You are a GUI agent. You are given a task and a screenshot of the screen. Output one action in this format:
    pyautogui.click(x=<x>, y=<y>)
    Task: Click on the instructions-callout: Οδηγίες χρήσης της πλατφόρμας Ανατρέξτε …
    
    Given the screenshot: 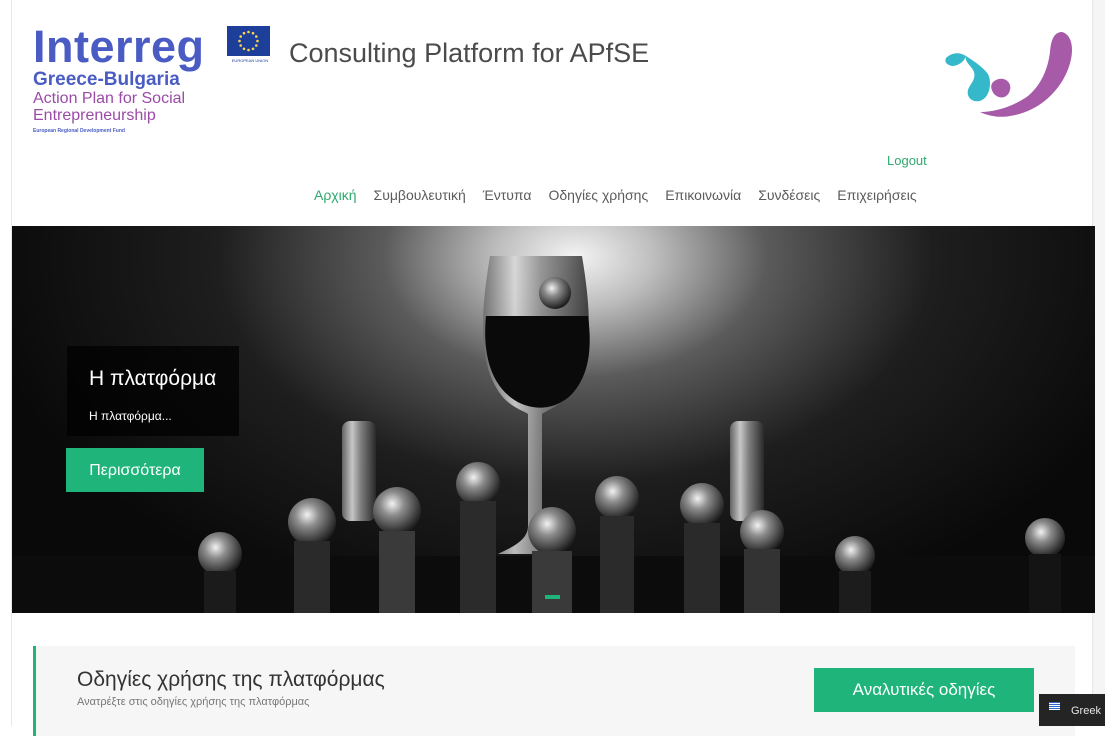 What is the action you would take?
    pyautogui.click(x=554, y=691)
    